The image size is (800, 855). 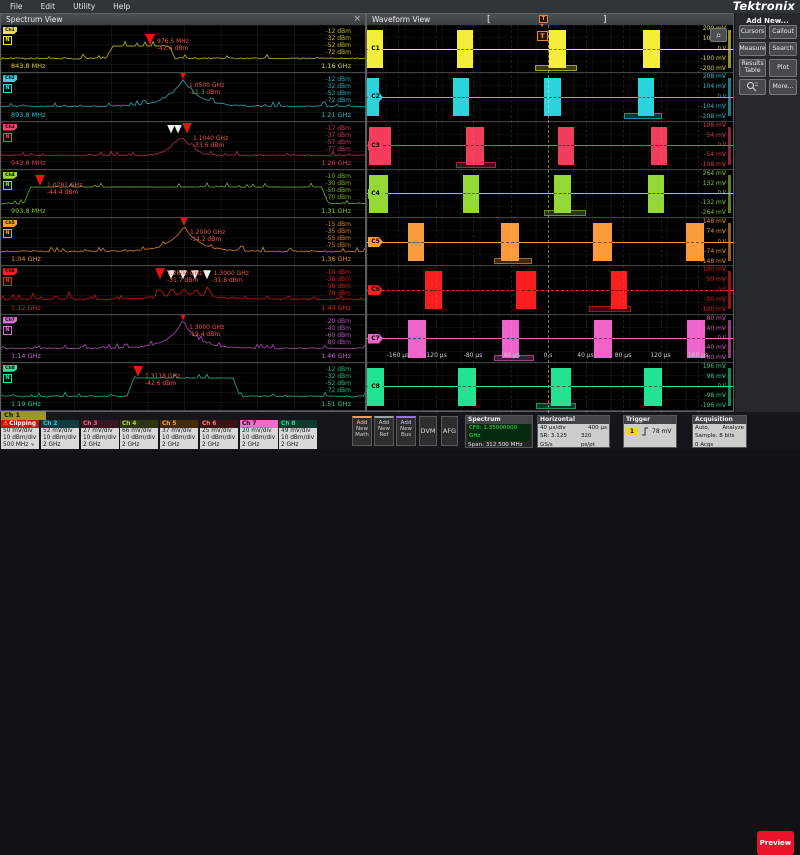 I want to click on measure-button: Measure, so click(x=752, y=49).